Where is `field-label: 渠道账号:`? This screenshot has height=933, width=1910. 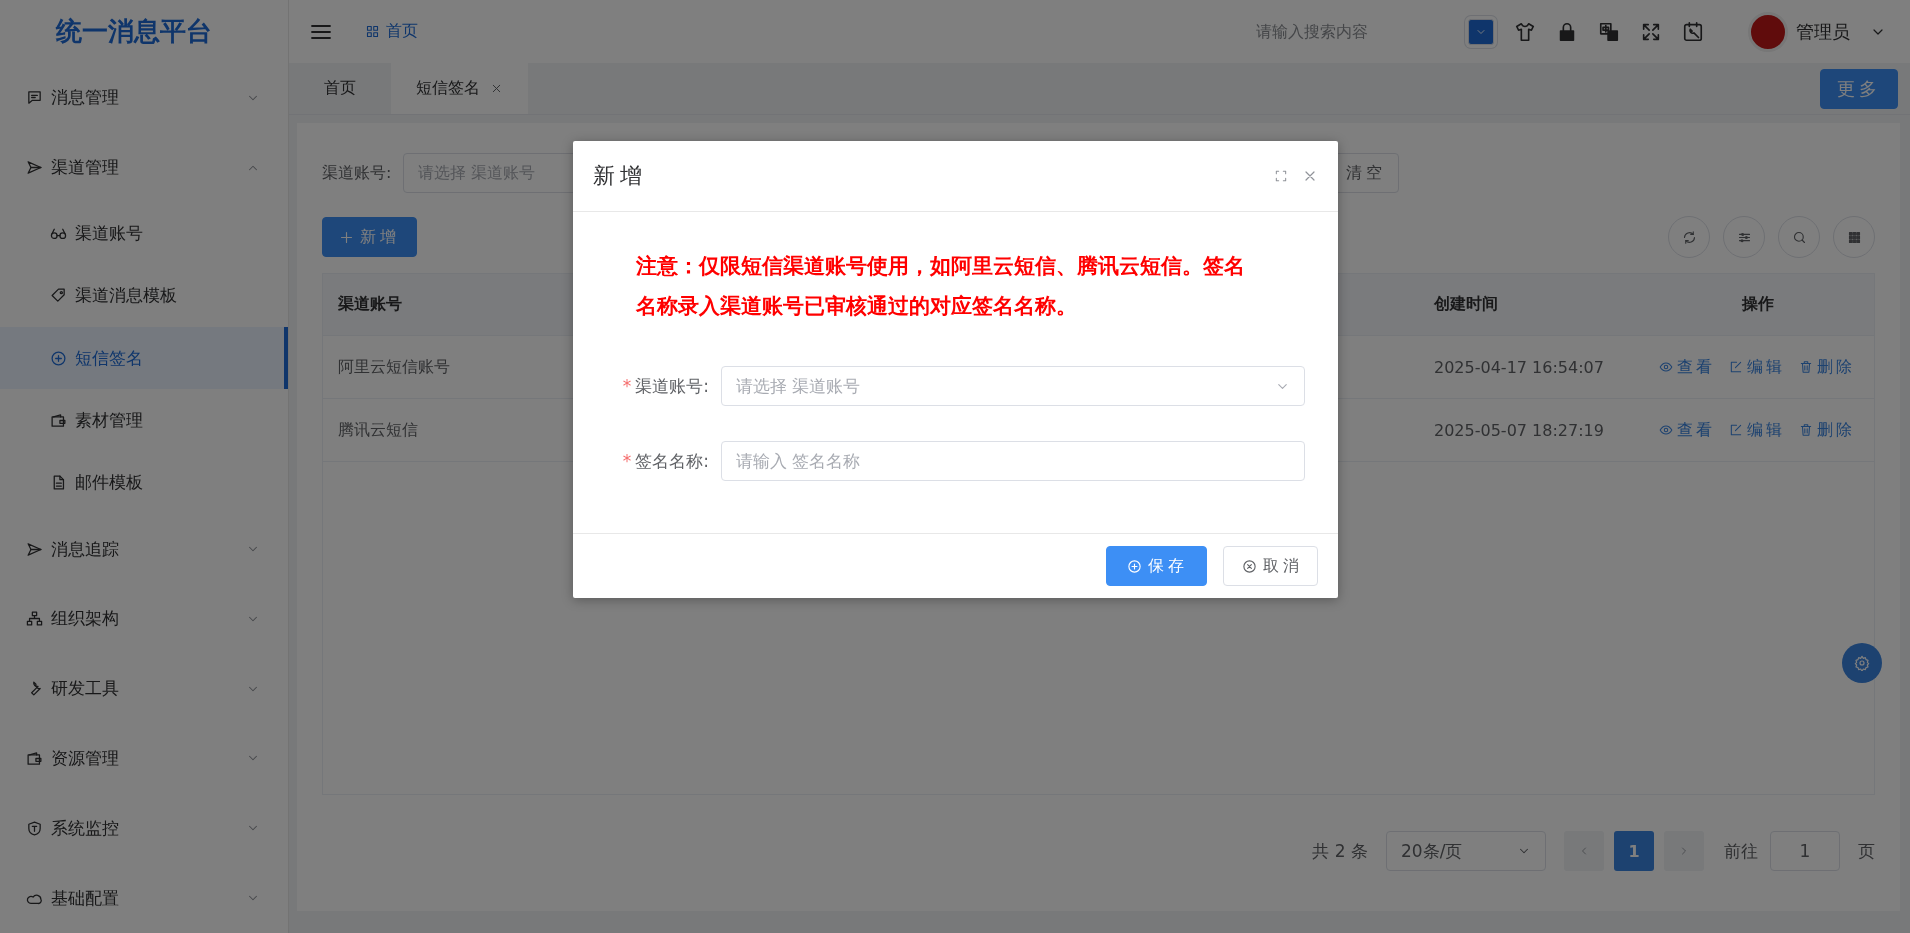
field-label: 渠道账号: is located at coordinates (357, 173).